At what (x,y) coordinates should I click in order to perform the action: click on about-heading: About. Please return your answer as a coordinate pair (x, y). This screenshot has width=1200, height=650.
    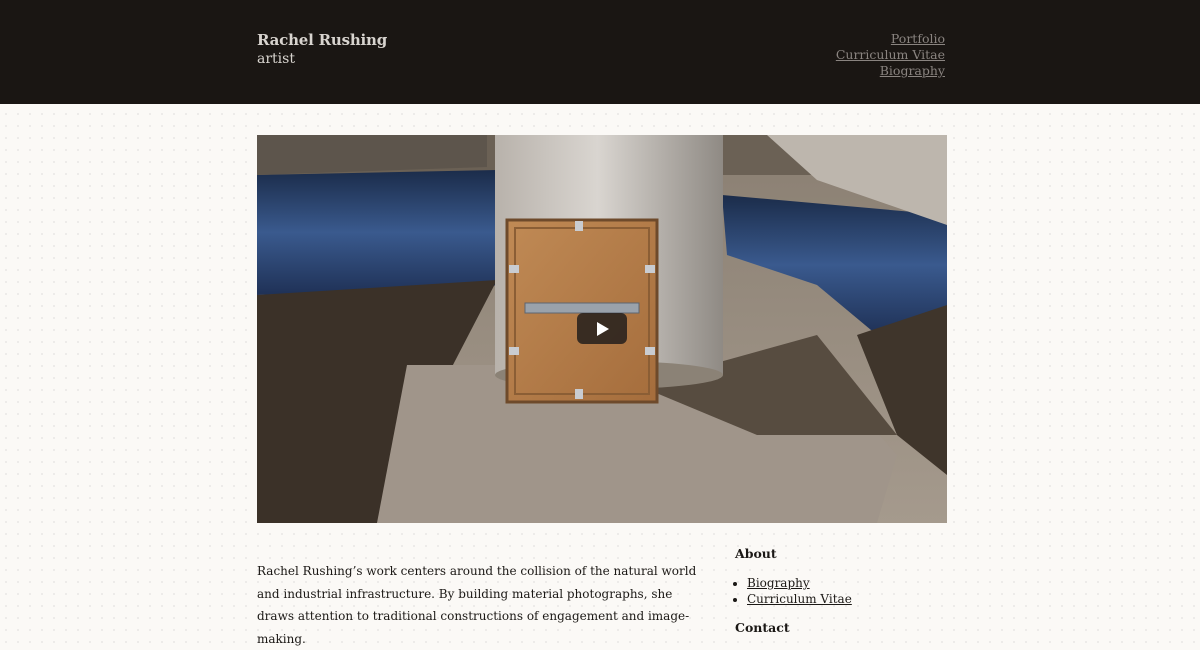
    Looking at the image, I should click on (756, 553).